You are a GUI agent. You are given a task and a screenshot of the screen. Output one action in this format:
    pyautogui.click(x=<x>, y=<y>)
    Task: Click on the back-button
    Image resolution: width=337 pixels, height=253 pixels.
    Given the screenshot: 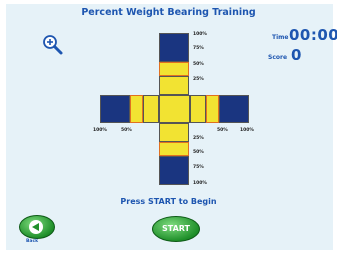 What is the action you would take?
    pyautogui.click(x=37, y=227)
    